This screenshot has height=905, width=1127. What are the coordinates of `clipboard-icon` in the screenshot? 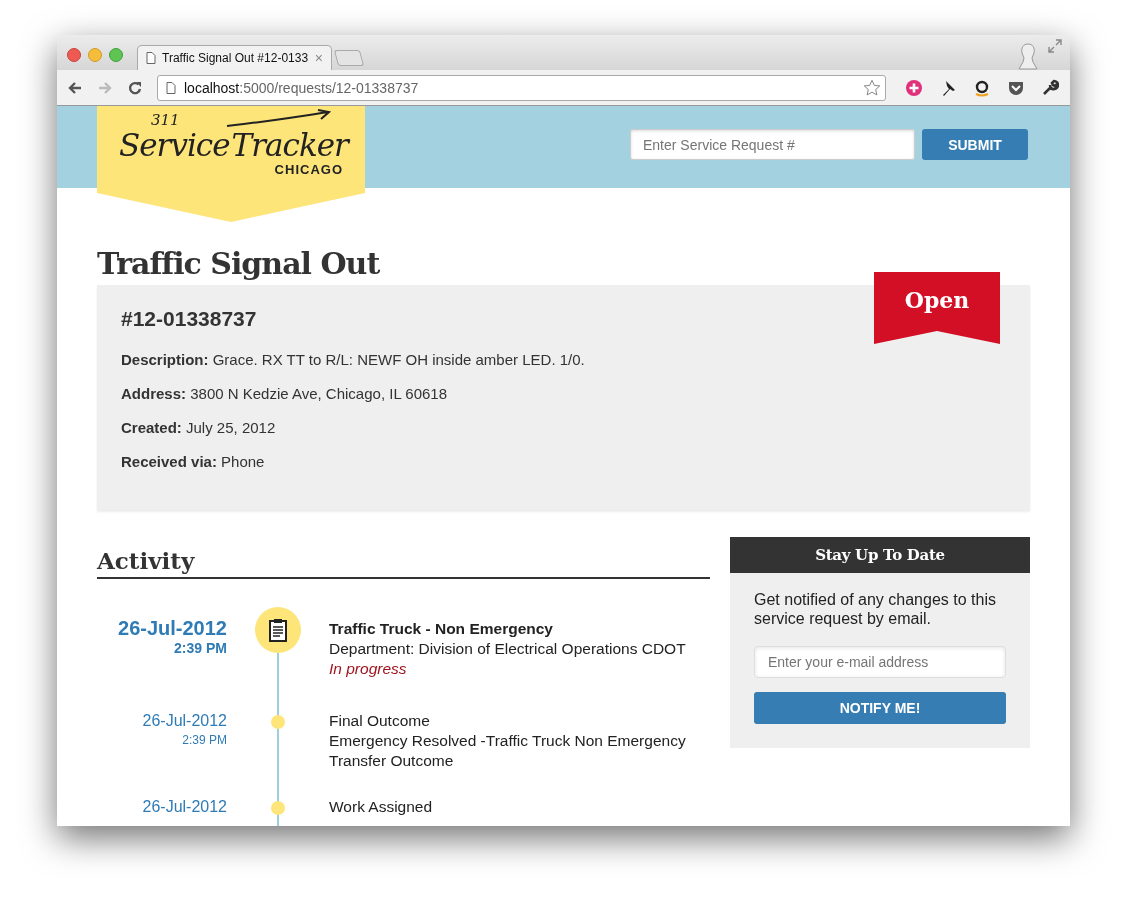 It's located at (278, 630).